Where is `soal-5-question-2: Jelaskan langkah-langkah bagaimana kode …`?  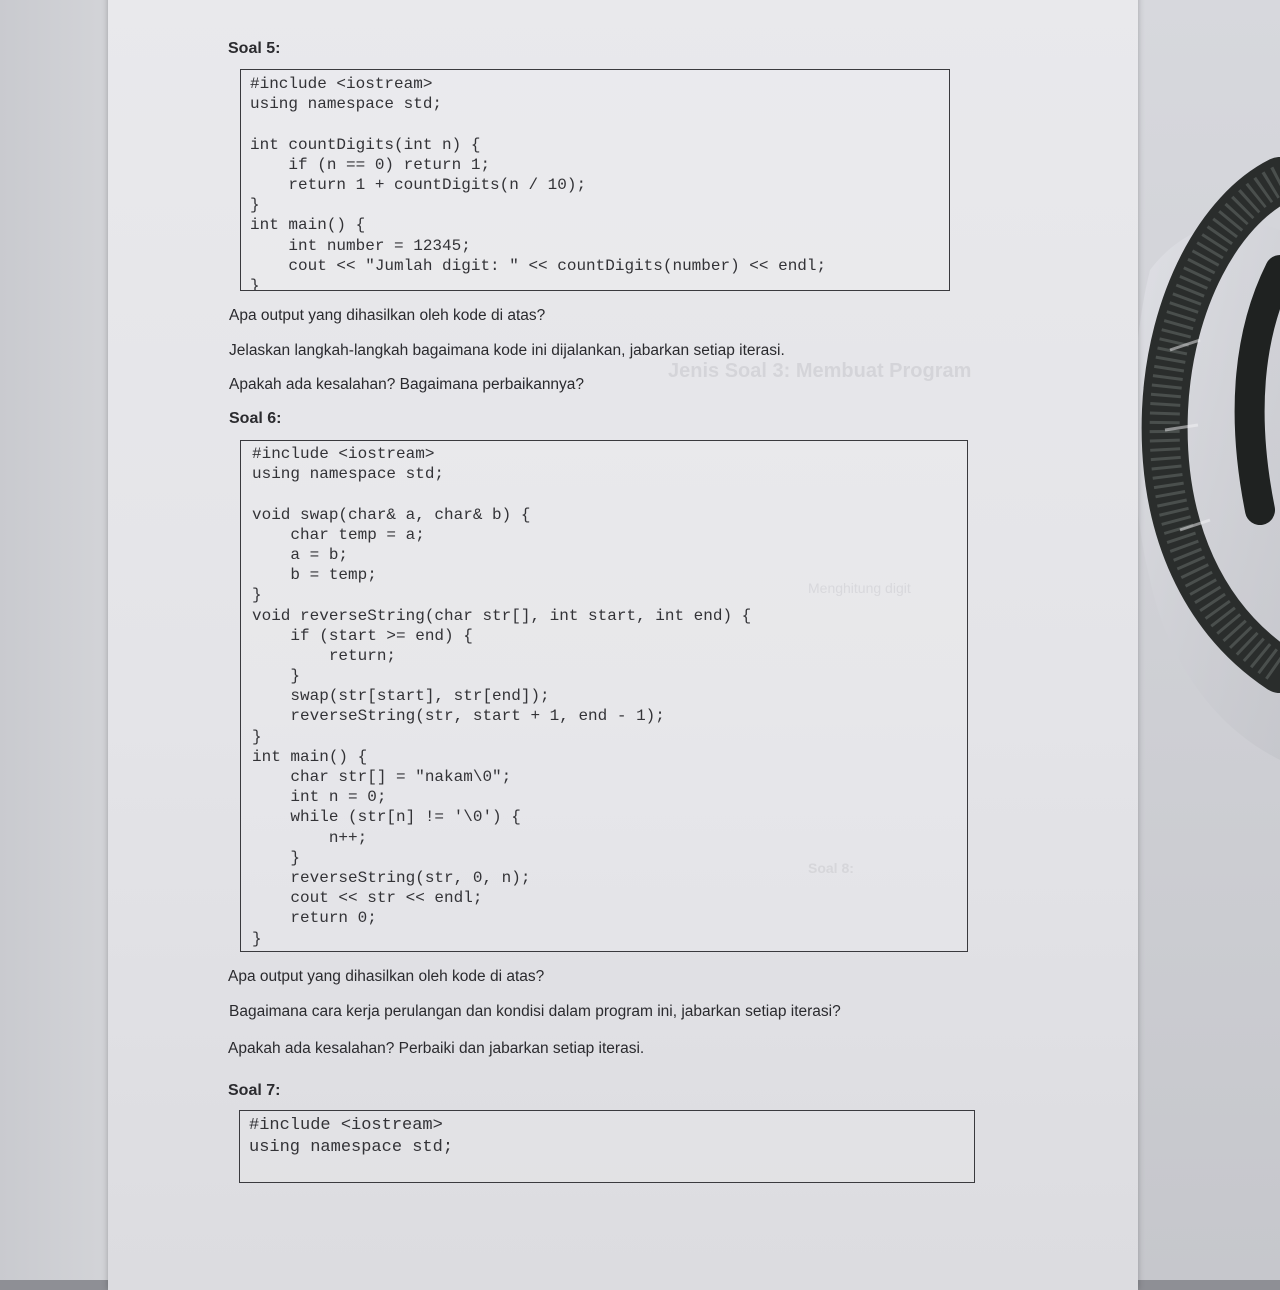 soal-5-question-2: Jelaskan langkah-langkah bagaimana kode … is located at coordinates (507, 350).